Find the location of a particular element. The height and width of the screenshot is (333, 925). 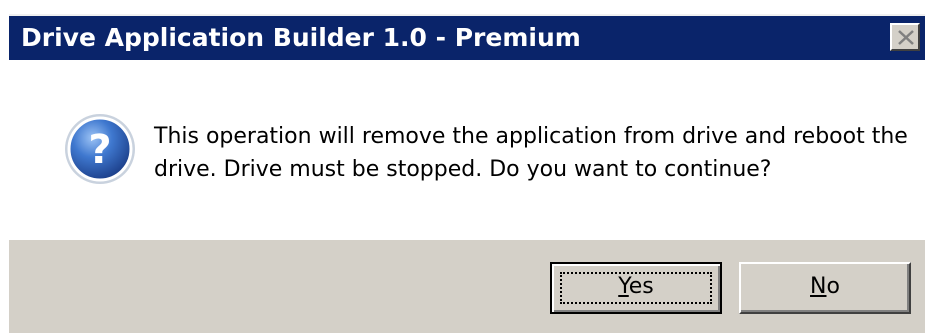

close-icon is located at coordinates (906, 37).